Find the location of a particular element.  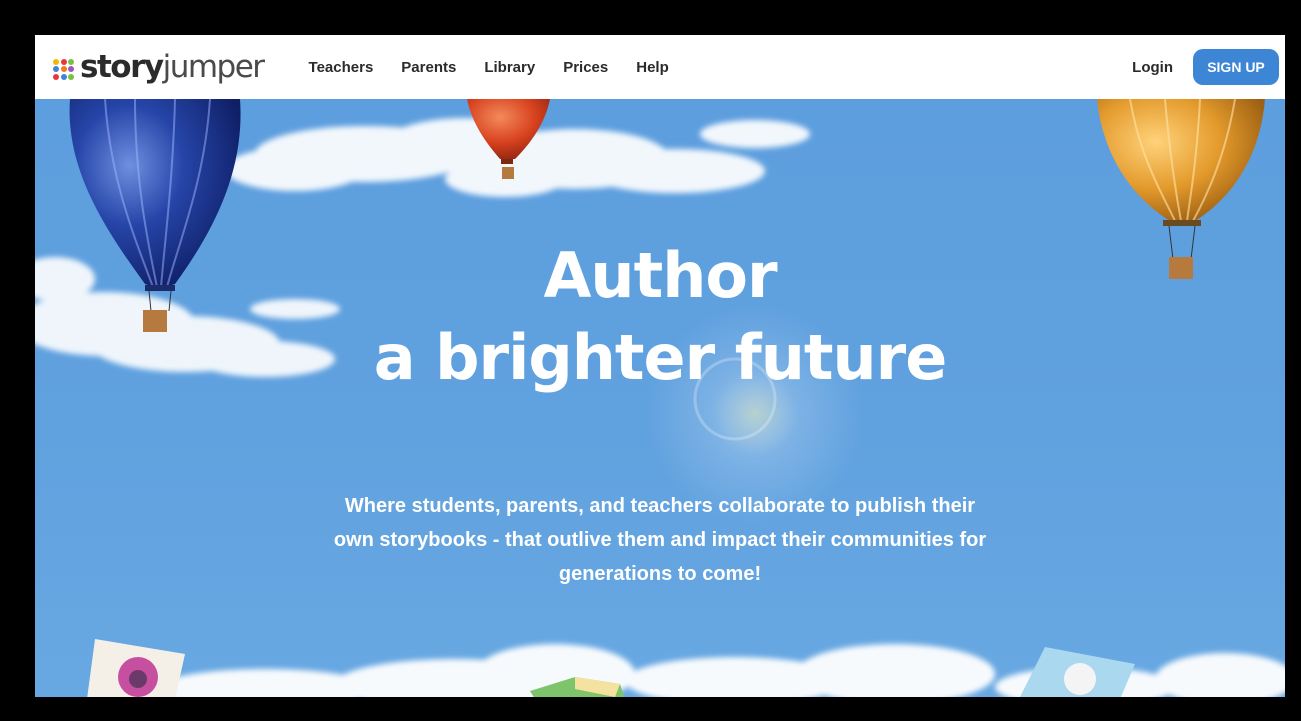

nav-link-help: Help is located at coordinates (652, 67).